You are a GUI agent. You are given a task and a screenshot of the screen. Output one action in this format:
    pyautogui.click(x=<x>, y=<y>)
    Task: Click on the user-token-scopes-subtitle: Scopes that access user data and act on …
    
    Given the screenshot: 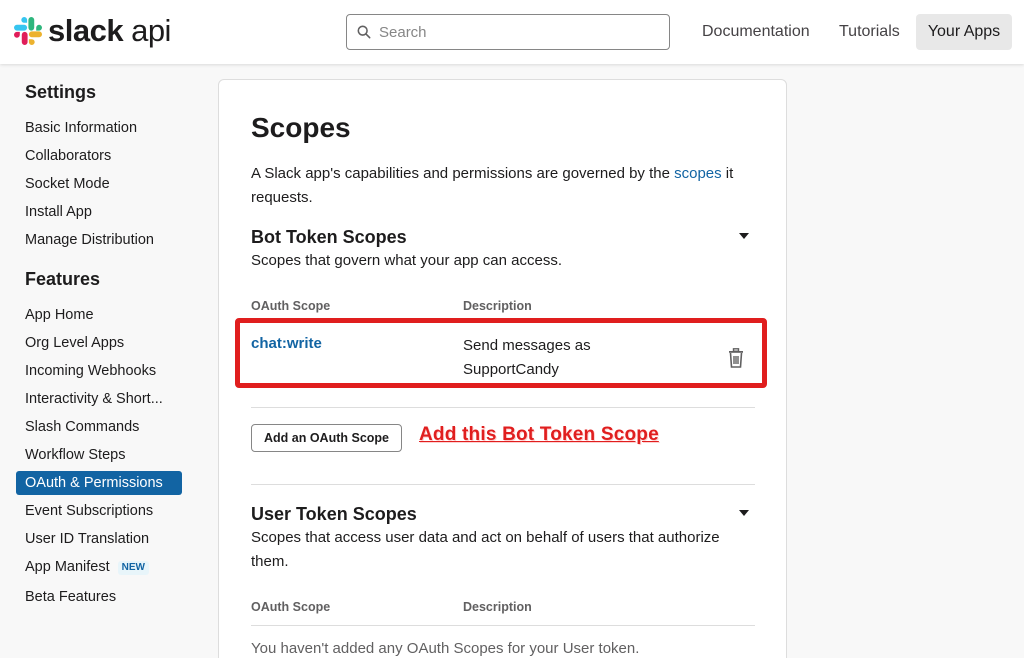 What is the action you would take?
    pyautogui.click(x=485, y=549)
    